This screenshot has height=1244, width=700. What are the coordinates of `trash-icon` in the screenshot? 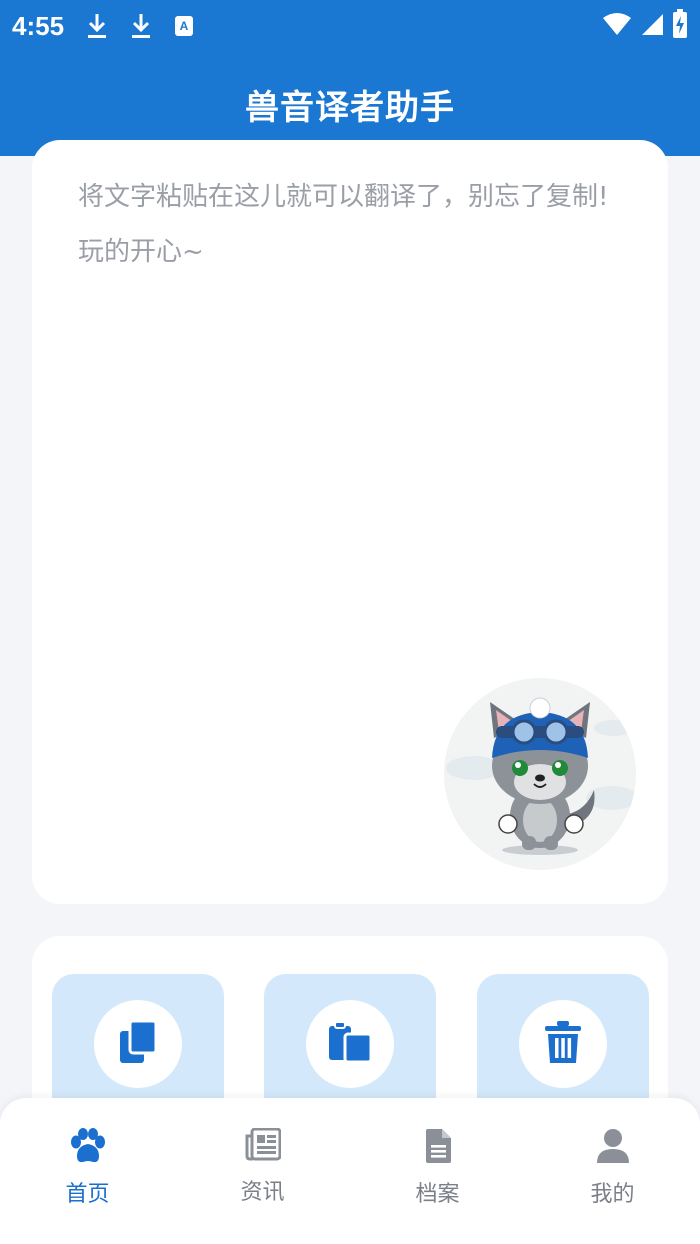 It's located at (563, 1044).